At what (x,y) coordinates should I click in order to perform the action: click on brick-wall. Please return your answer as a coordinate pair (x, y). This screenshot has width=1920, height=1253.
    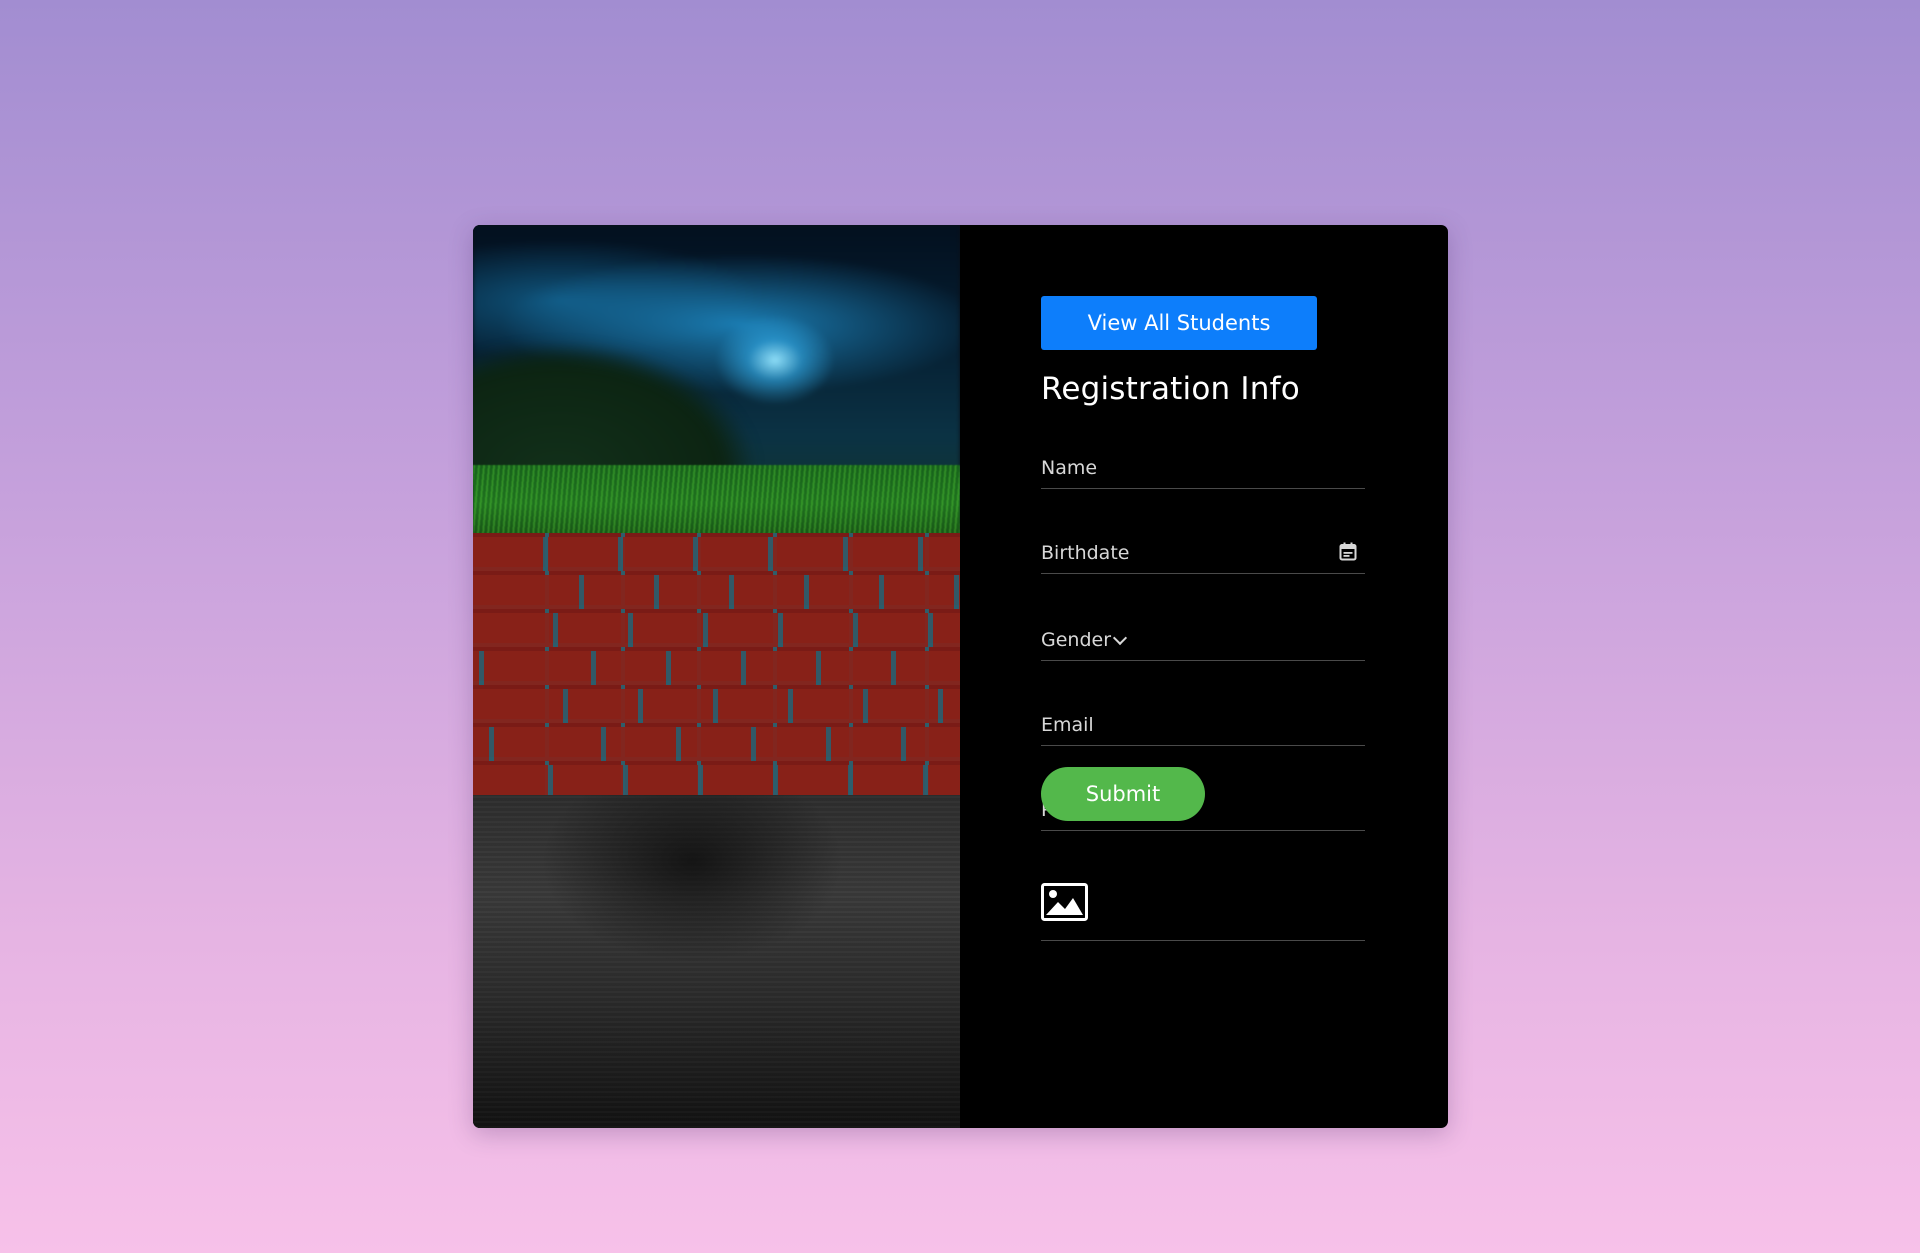
    Looking at the image, I should click on (716, 666).